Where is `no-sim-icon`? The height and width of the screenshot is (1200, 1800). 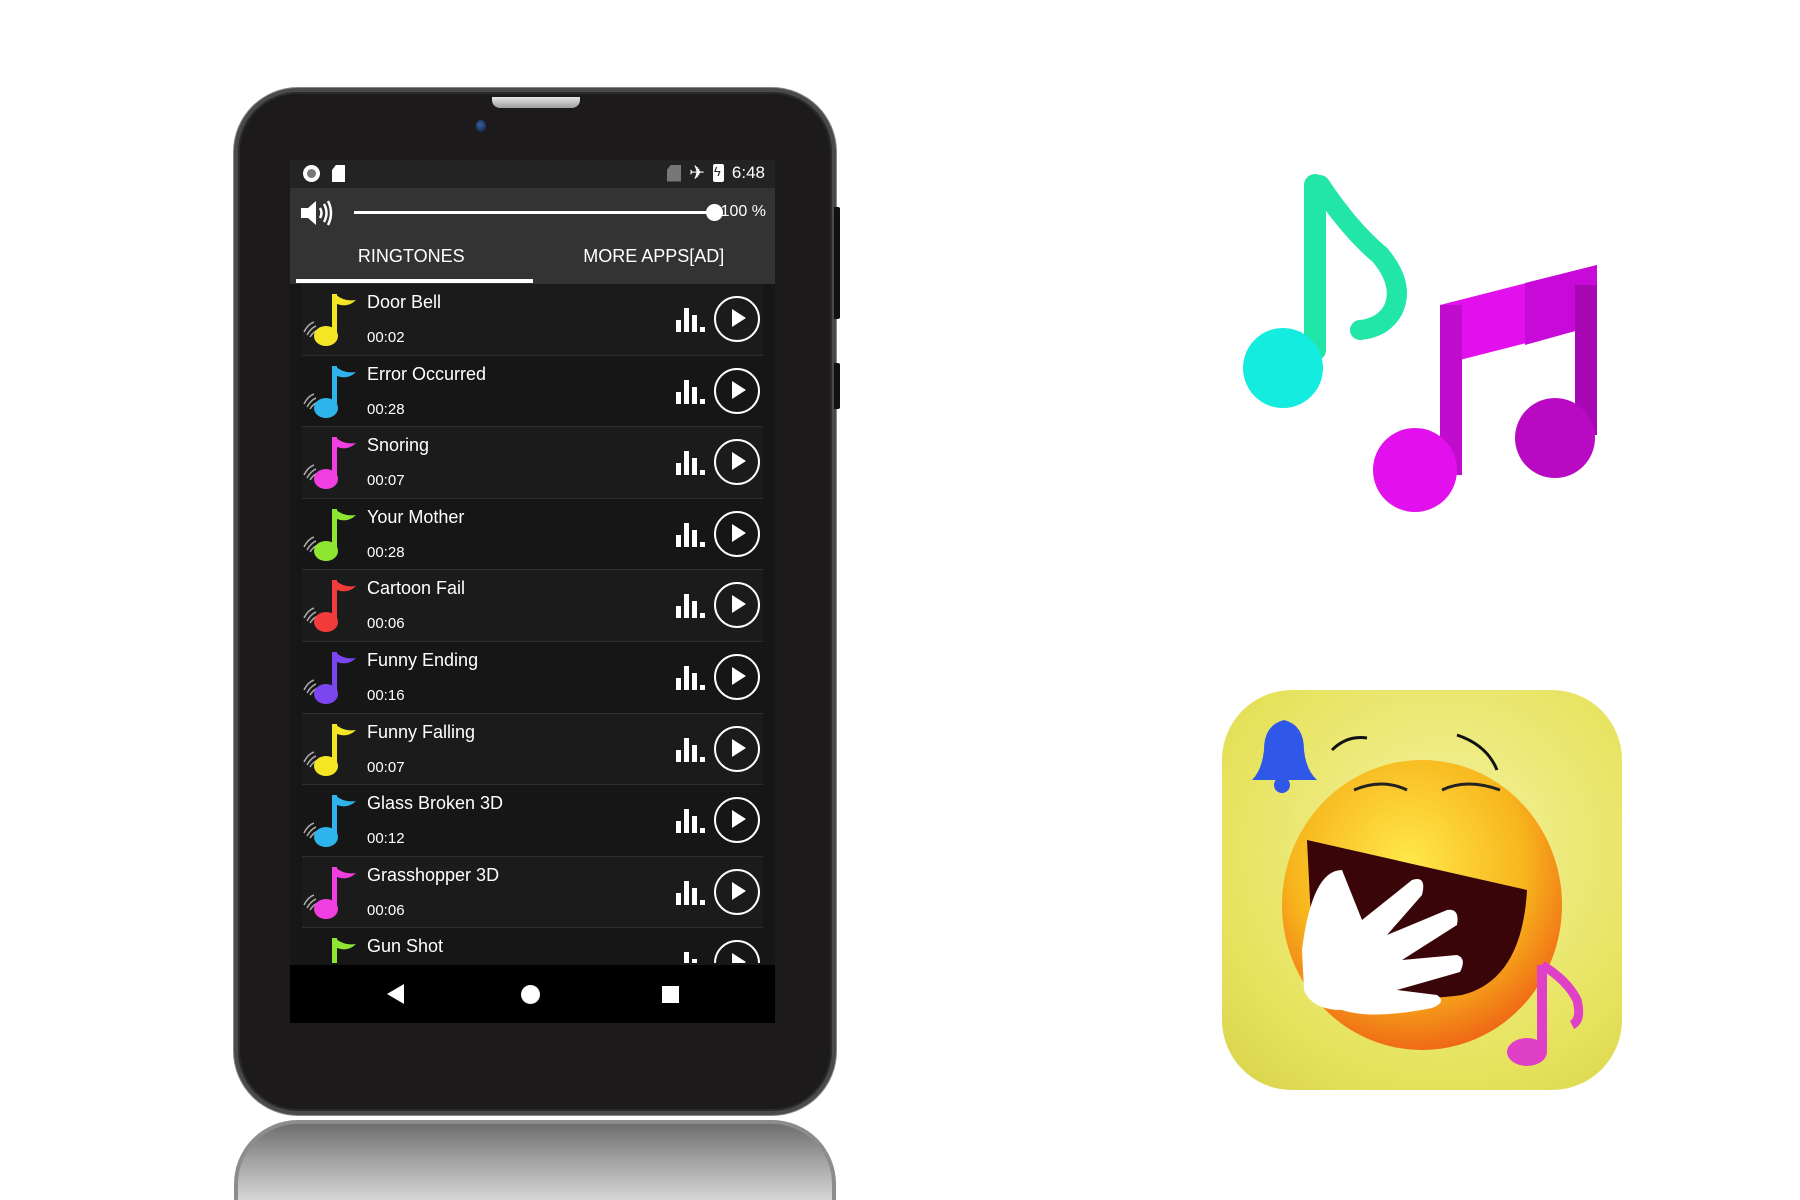
no-sim-icon is located at coordinates (673, 173).